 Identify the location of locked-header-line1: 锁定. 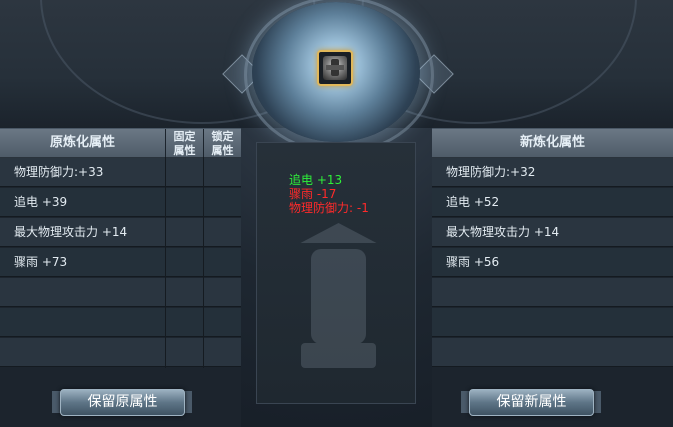
(222, 136).